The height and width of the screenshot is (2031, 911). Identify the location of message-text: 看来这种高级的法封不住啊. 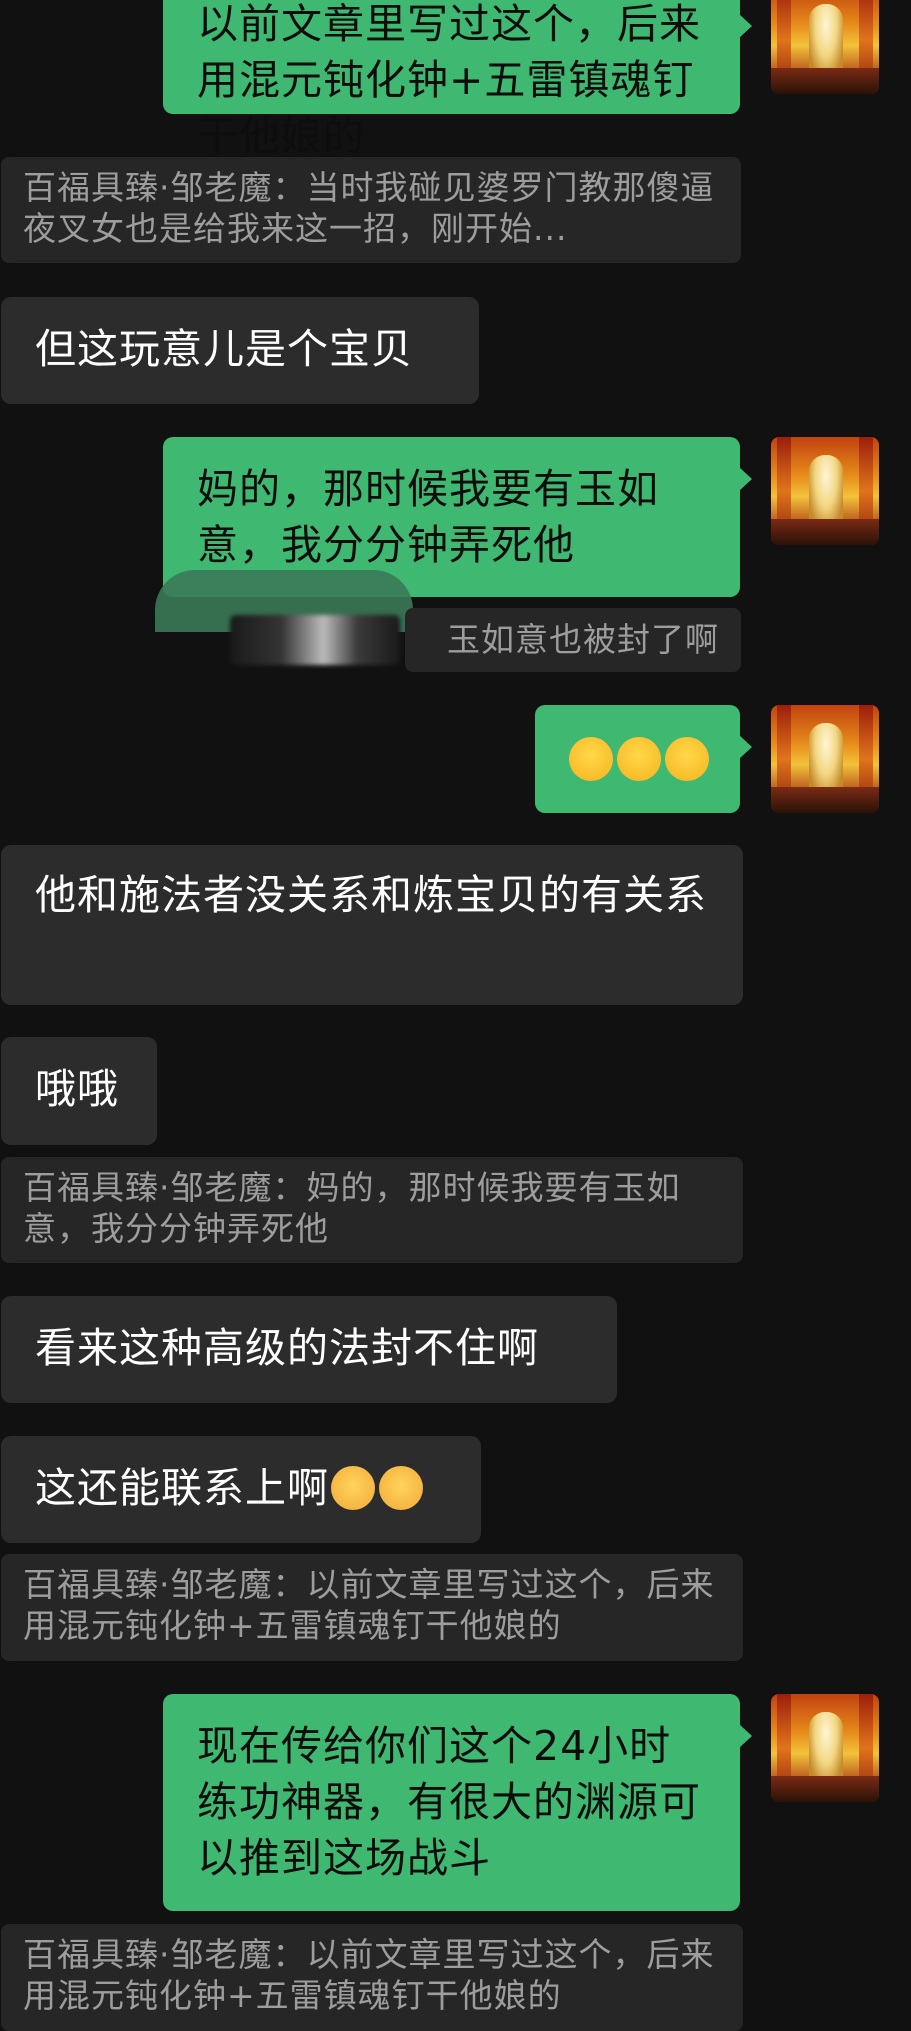
(287, 1348).